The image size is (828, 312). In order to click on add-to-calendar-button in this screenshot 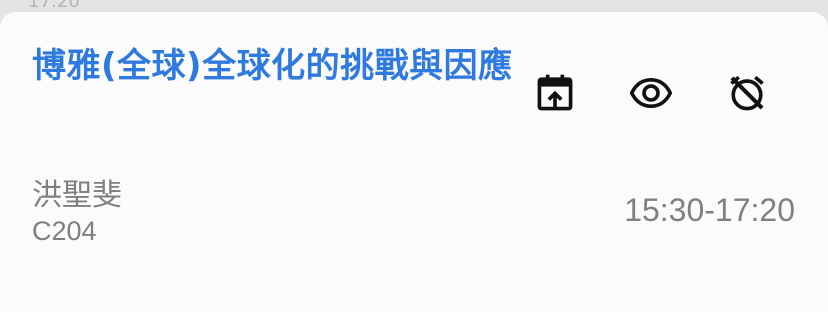, I will do `click(555, 93)`.